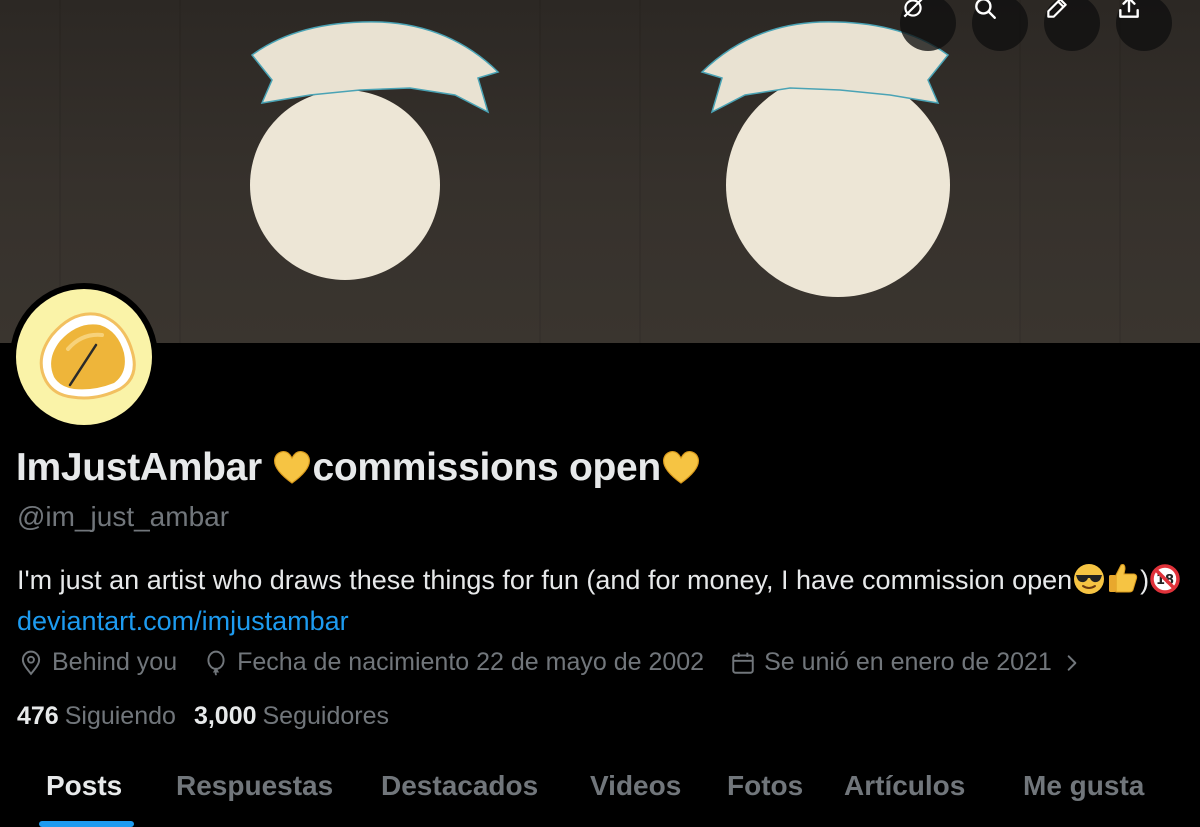  Describe the element at coordinates (1057, 9) in the screenshot. I see `edit-icon` at that location.